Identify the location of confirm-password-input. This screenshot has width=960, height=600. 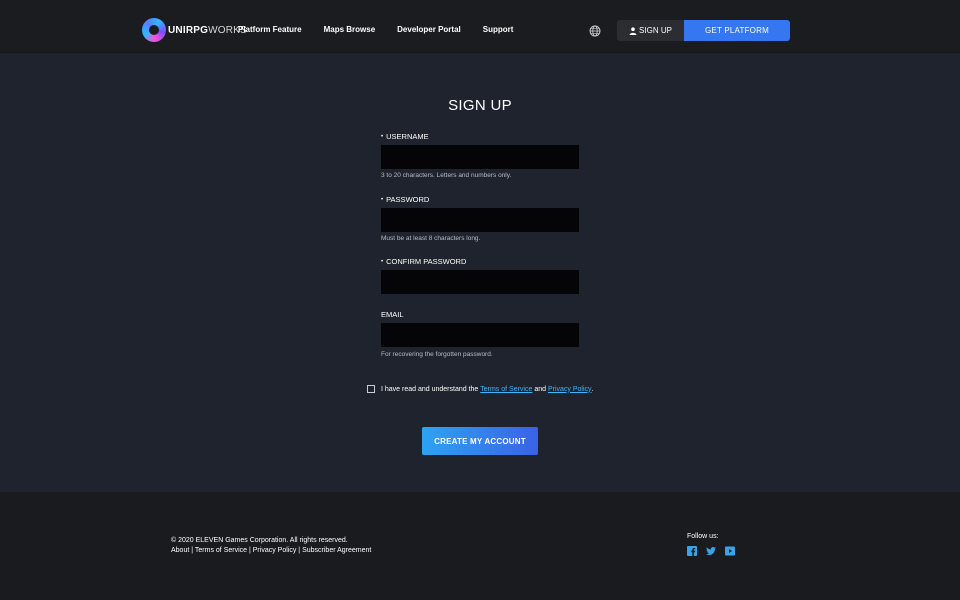
(480, 282).